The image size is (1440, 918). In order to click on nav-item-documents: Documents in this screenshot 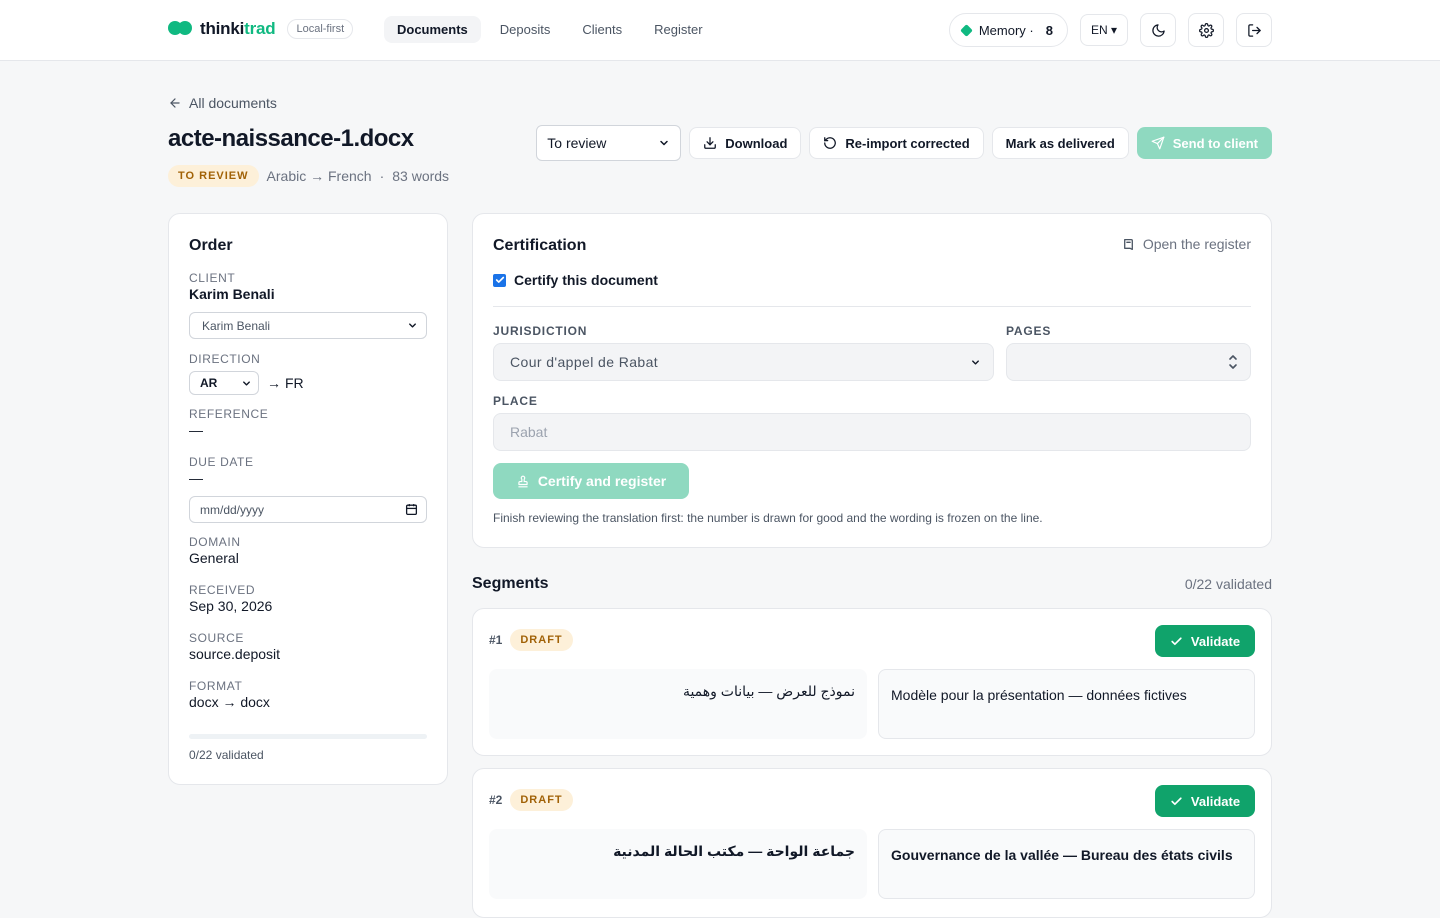, I will do `click(432, 29)`.